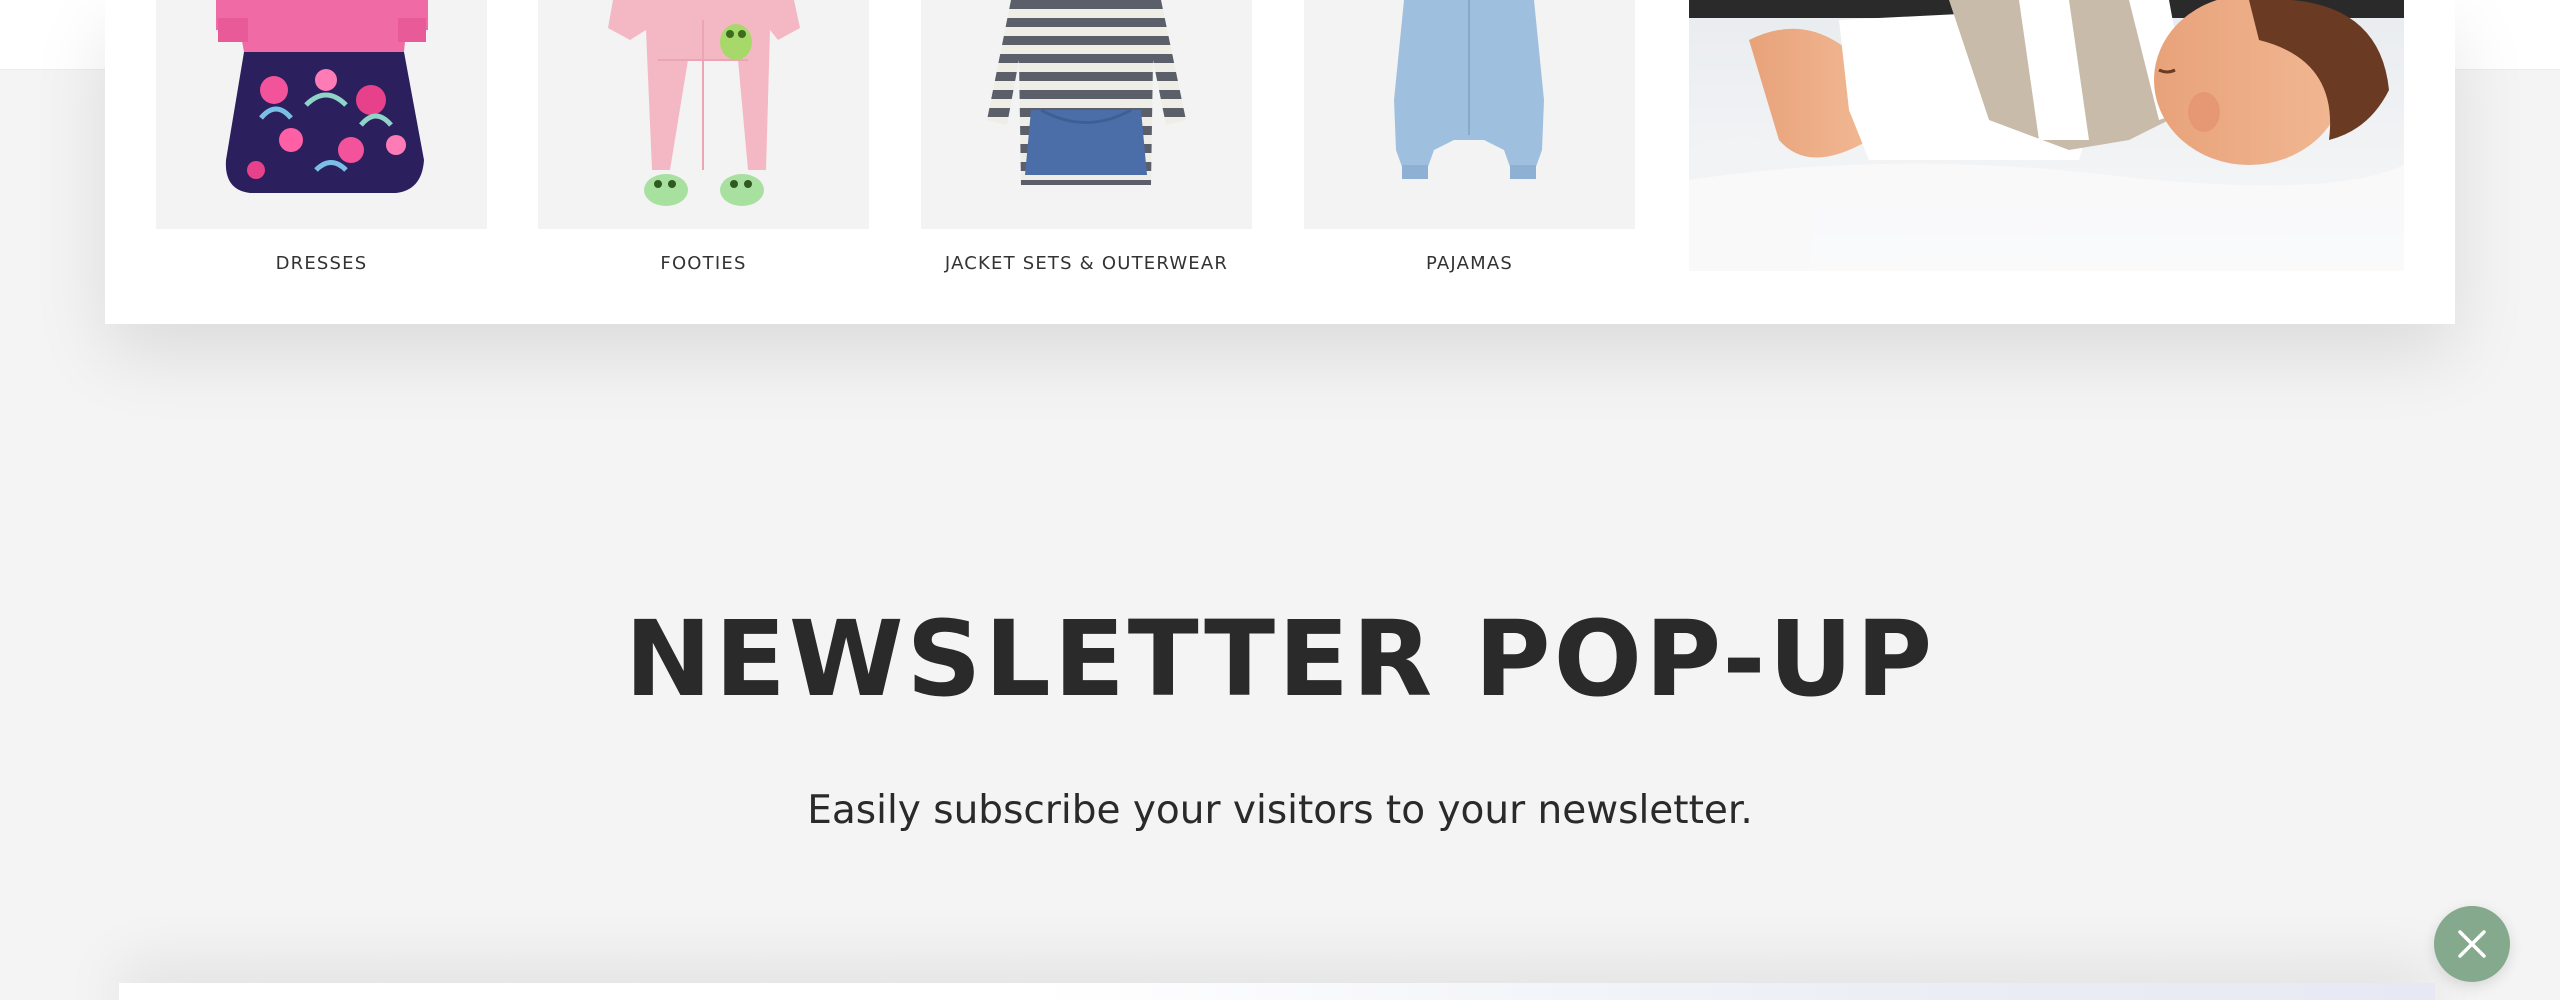  I want to click on close-button, so click(2472, 944).